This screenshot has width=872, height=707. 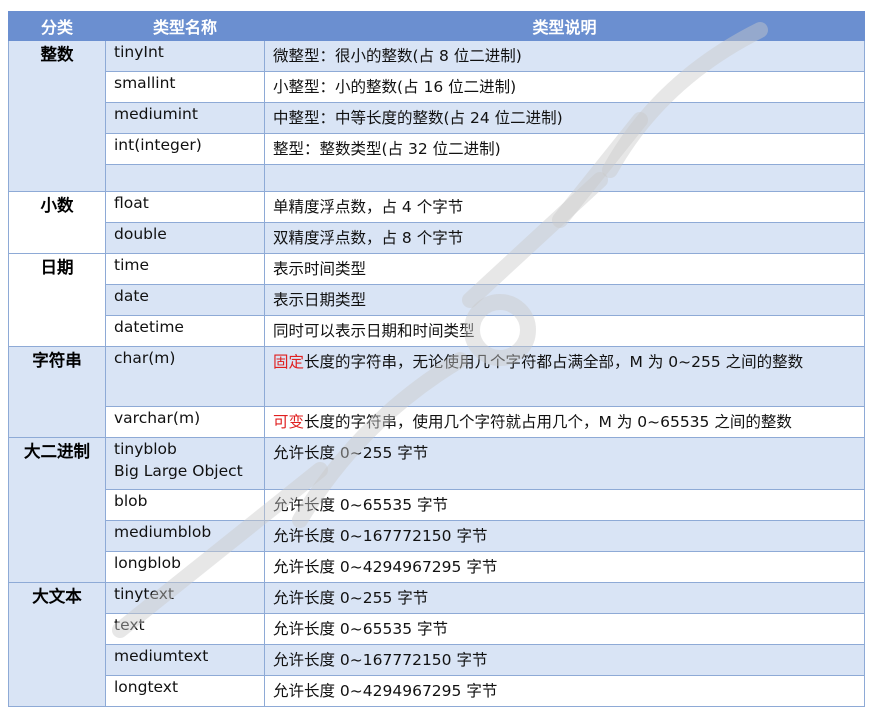 I want to click on category-decimal: 小数, so click(x=57, y=222).